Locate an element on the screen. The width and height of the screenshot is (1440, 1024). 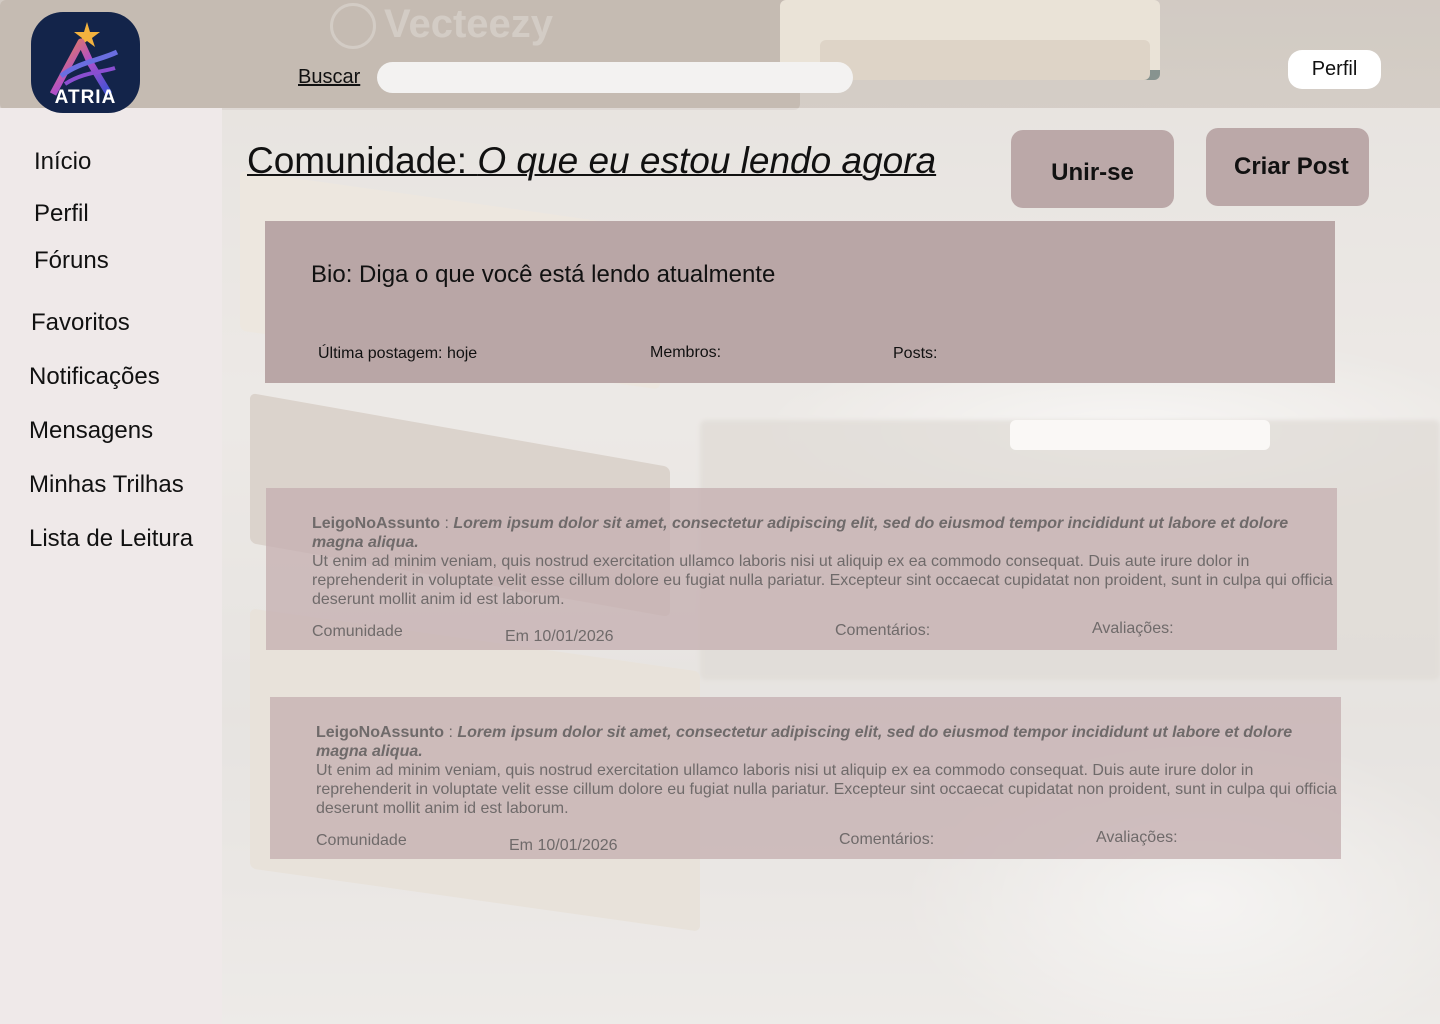
sidebar-item-minhas-trilhas: Minhas Trilhas is located at coordinates (106, 485).